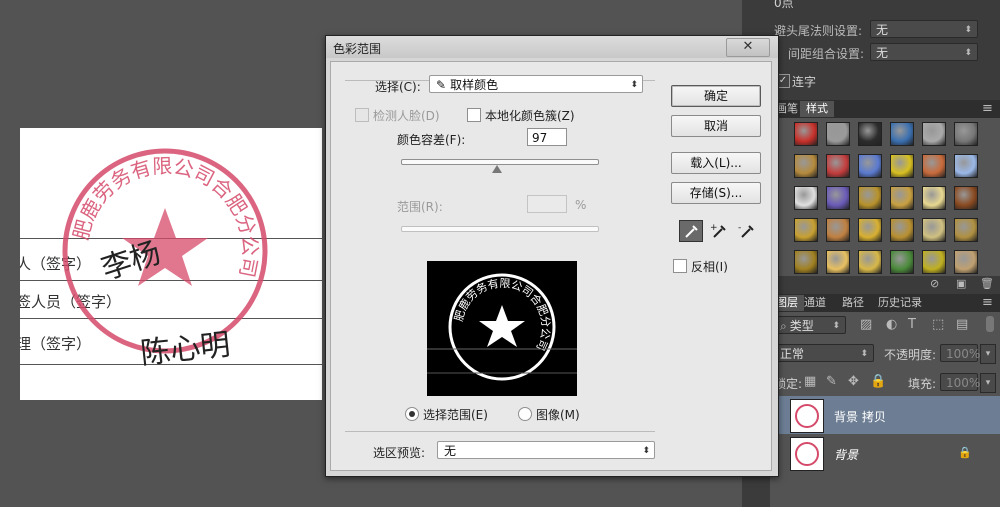  I want to click on layer-filter-select: ⌕ 类型 ⬍, so click(810, 325).